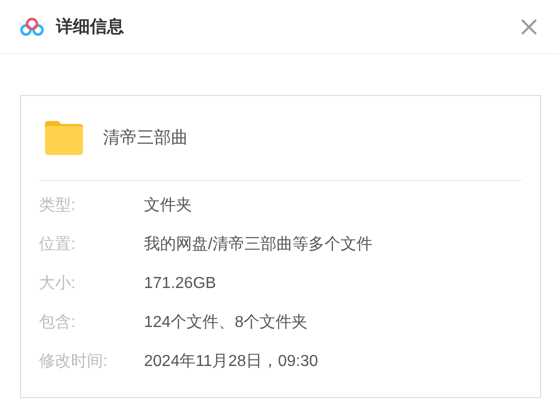  I want to click on detail-label: 类型:, so click(57, 206).